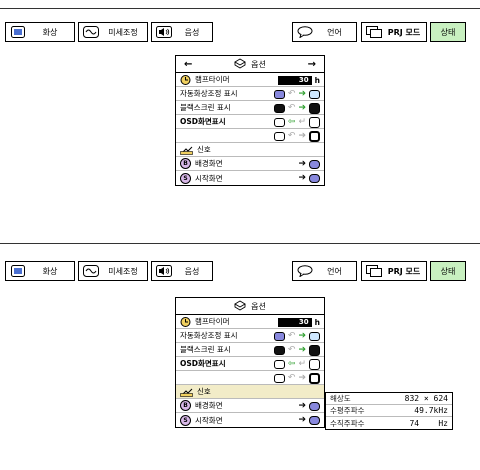  What do you see at coordinates (91, 32) in the screenshot?
I see `fine-sync-icon` at bounding box center [91, 32].